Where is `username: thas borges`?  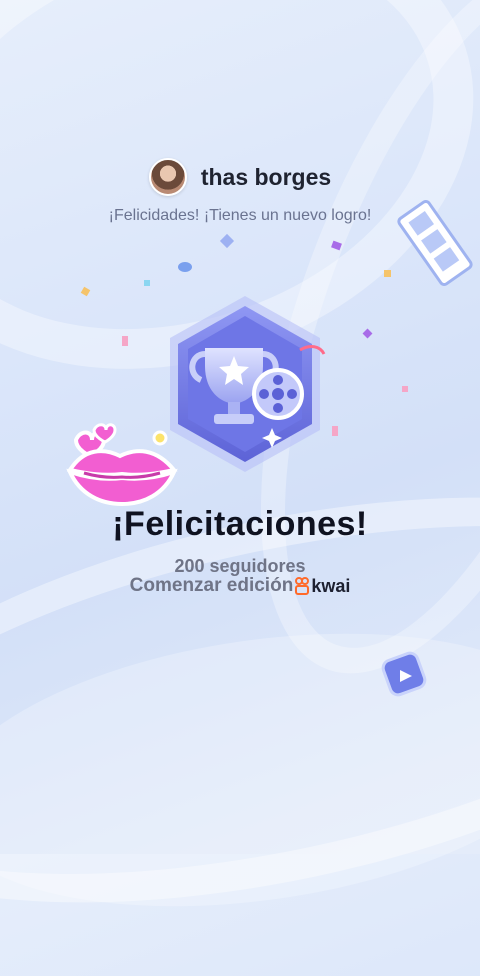 username: thas borges is located at coordinates (266, 177).